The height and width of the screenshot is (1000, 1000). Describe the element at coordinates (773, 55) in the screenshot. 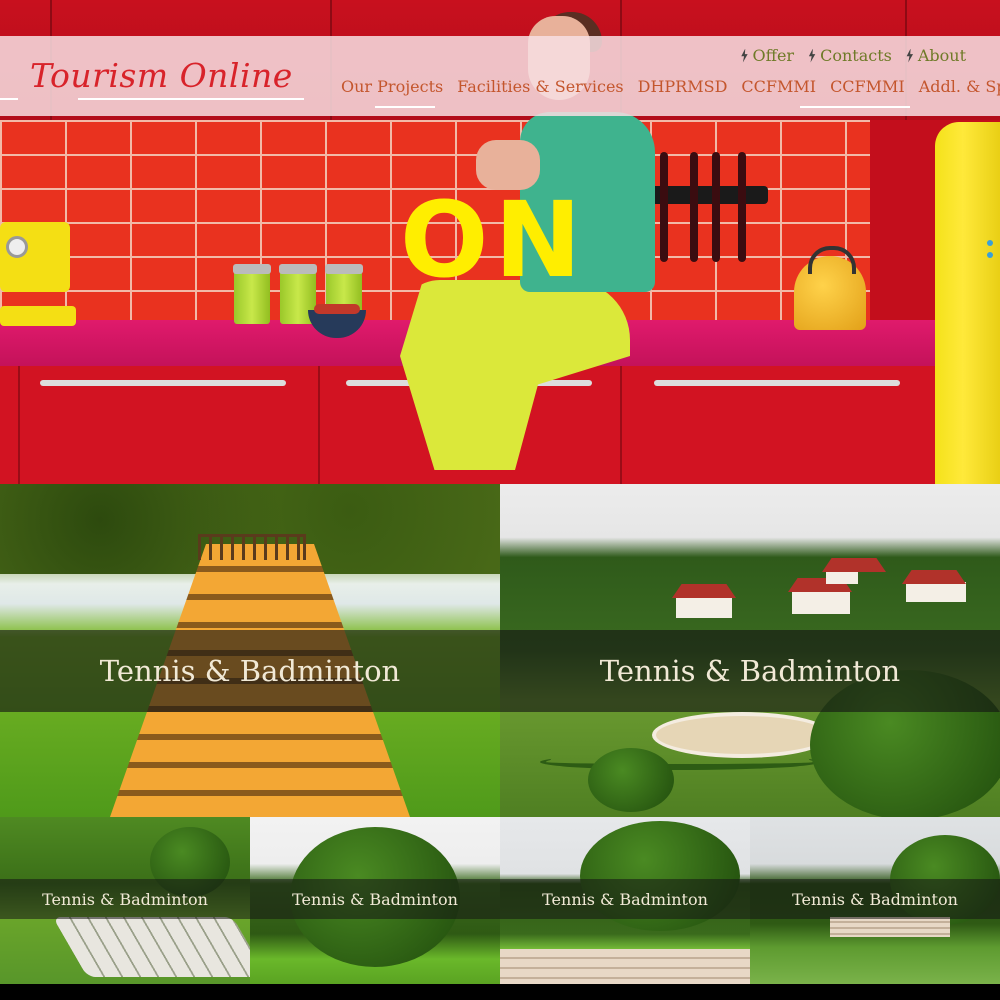

I see `nav-offer-label: Offer` at that location.